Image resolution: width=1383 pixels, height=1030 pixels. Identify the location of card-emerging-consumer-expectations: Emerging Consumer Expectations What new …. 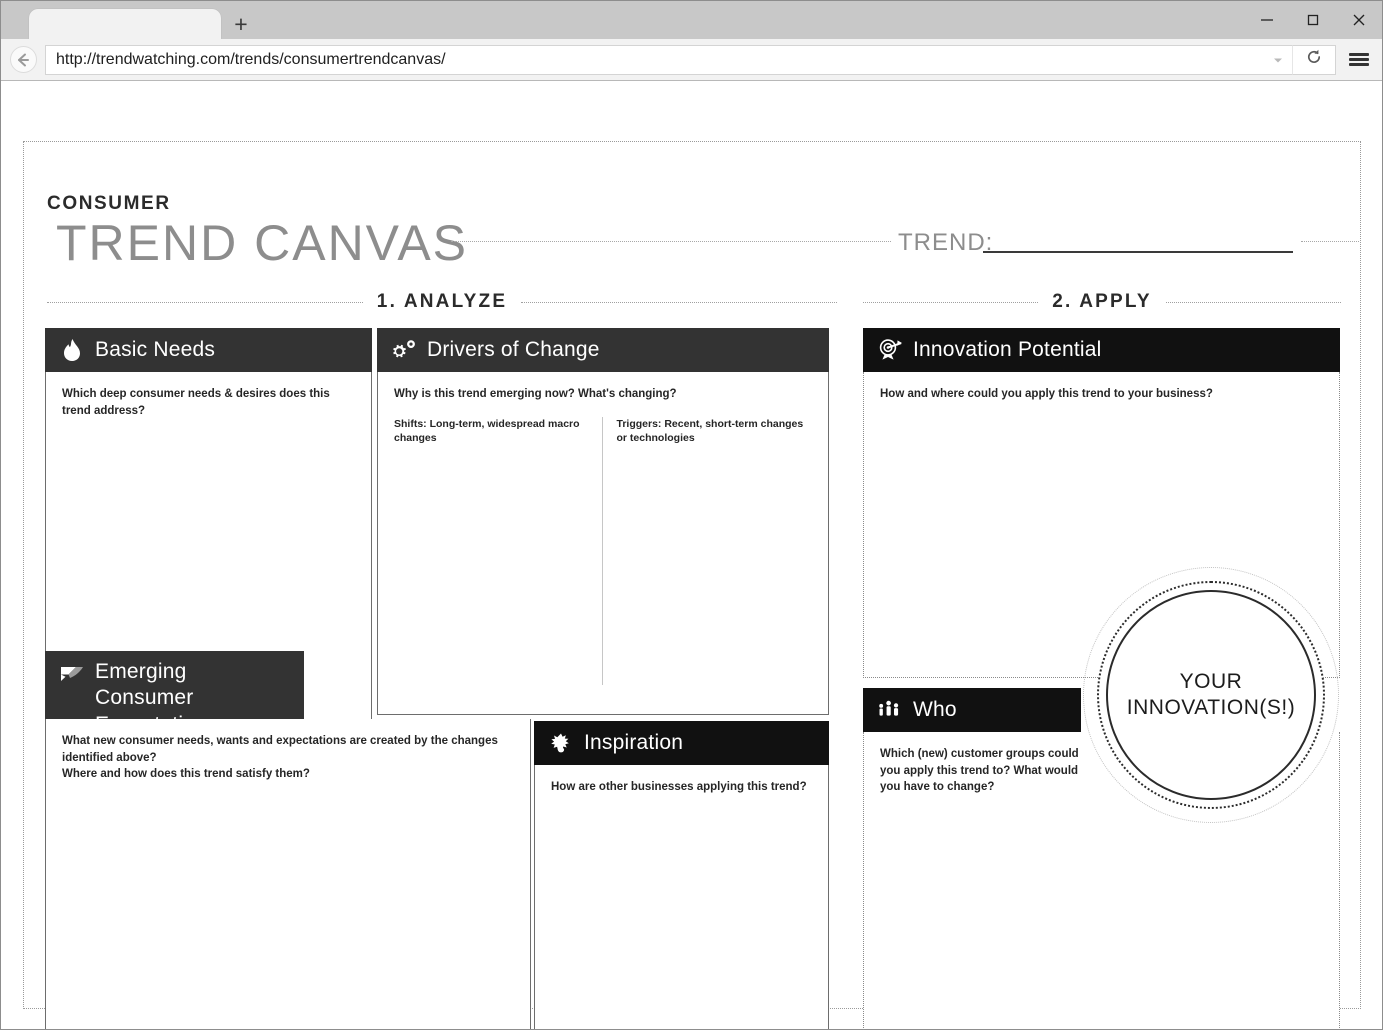
(288, 840).